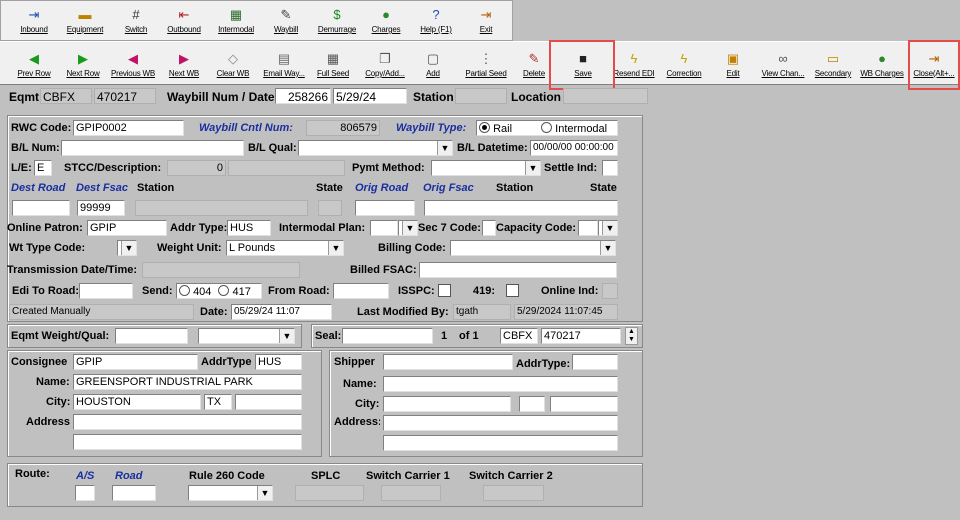  Describe the element at coordinates (233, 65) in the screenshot. I see `toolbar-button-clear-wb: ◇ Clear WB` at that location.